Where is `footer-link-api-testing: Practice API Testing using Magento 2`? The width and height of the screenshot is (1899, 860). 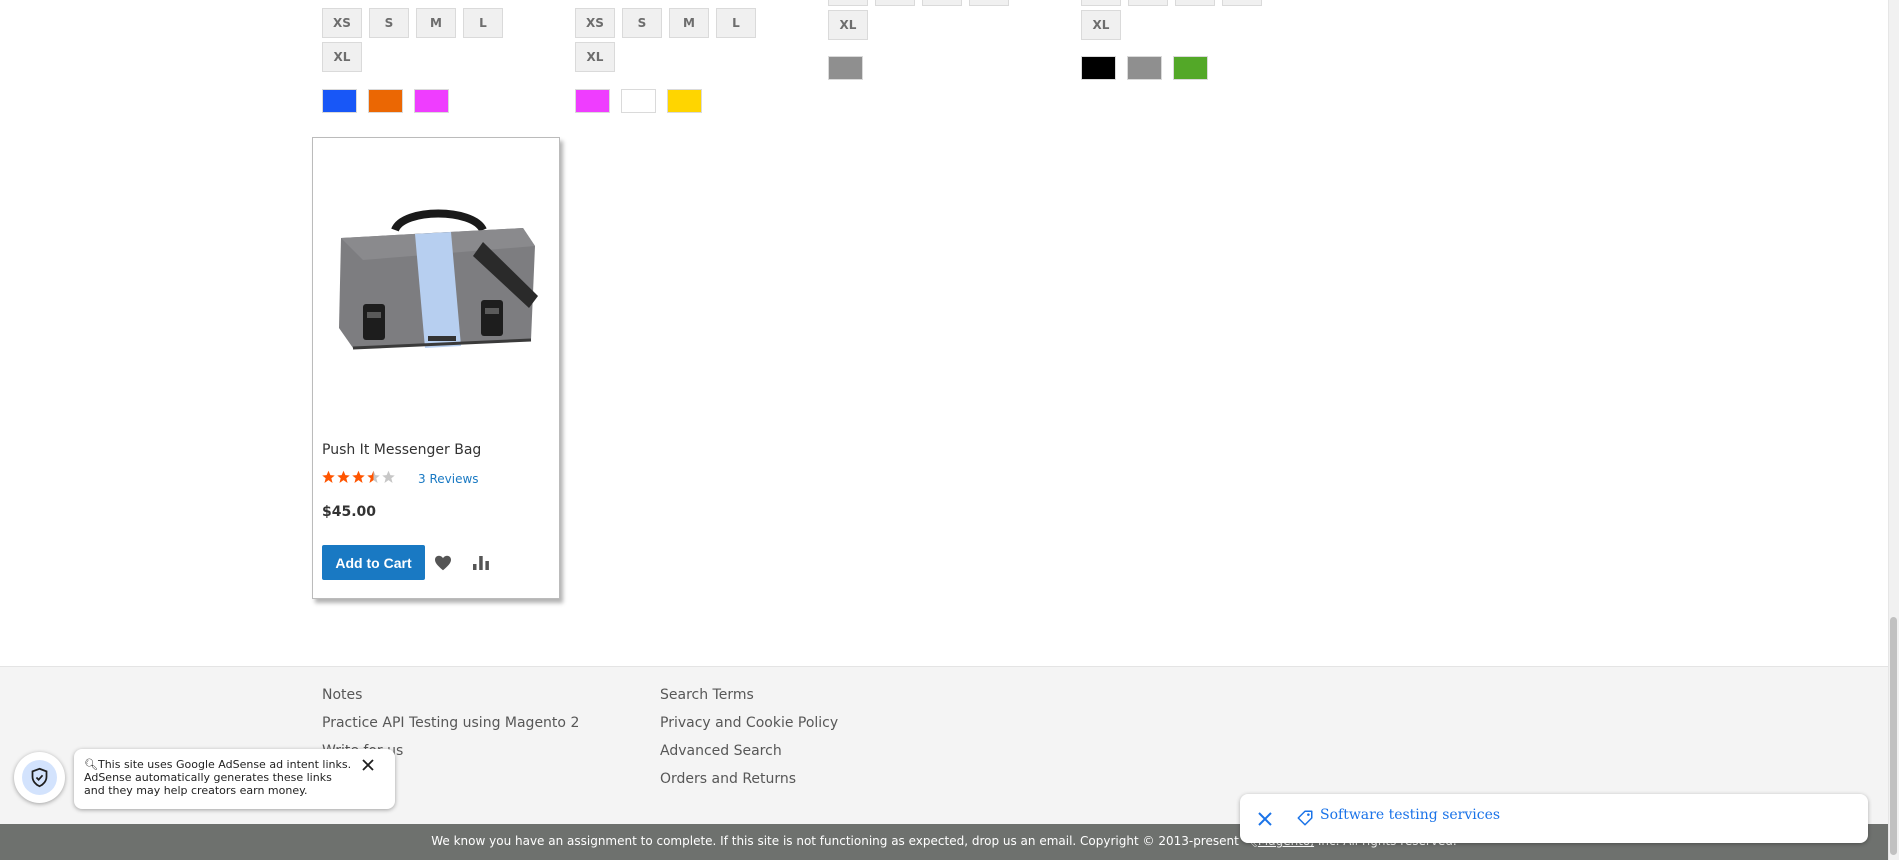 footer-link-api-testing: Practice API Testing using Magento 2 is located at coordinates (450, 723).